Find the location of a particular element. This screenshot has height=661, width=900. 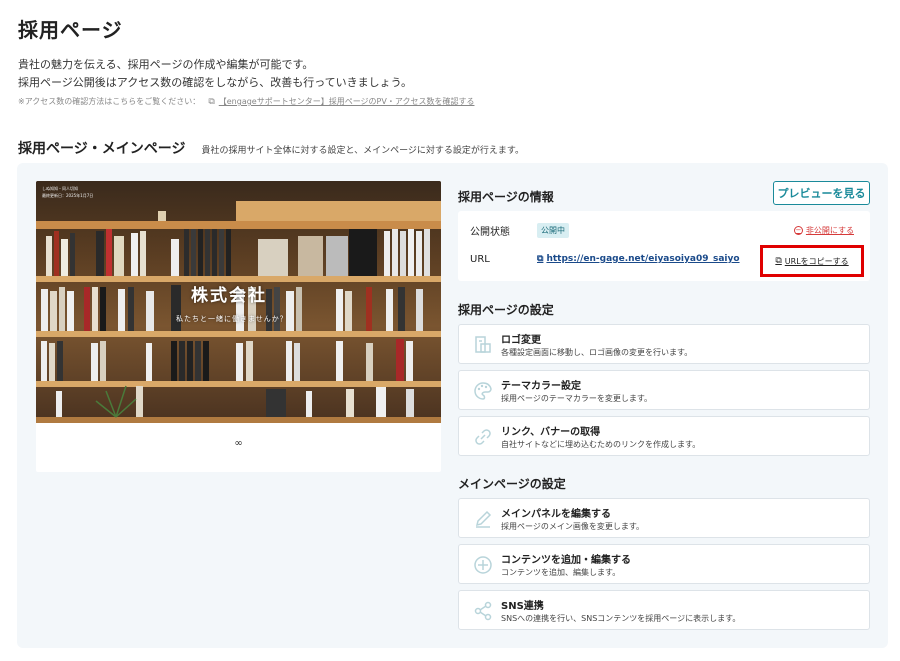

copy-icon: ⧉ is located at coordinates (778, 261).